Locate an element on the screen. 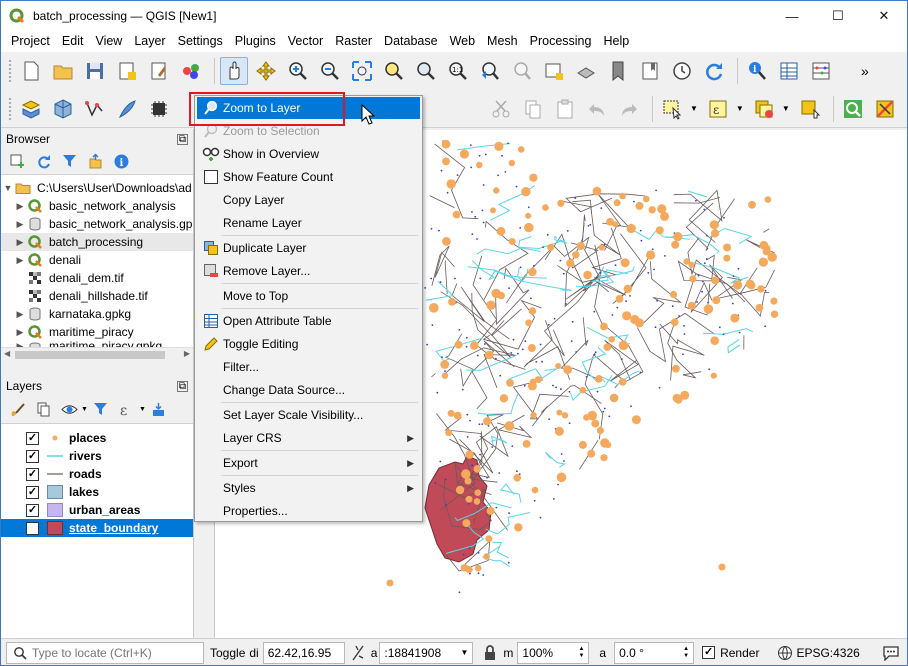 The image size is (908, 666). panel-float-icon: ⧉ is located at coordinates (182, 139).